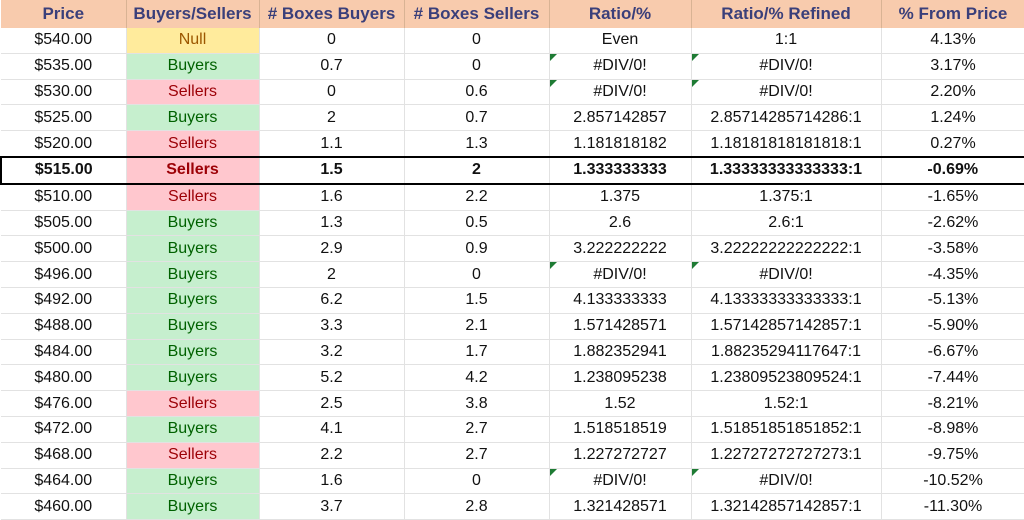 This screenshot has height=520, width=1024. Describe the element at coordinates (477, 352) in the screenshot. I see `boxes-sellers-cell: 1.7` at that location.